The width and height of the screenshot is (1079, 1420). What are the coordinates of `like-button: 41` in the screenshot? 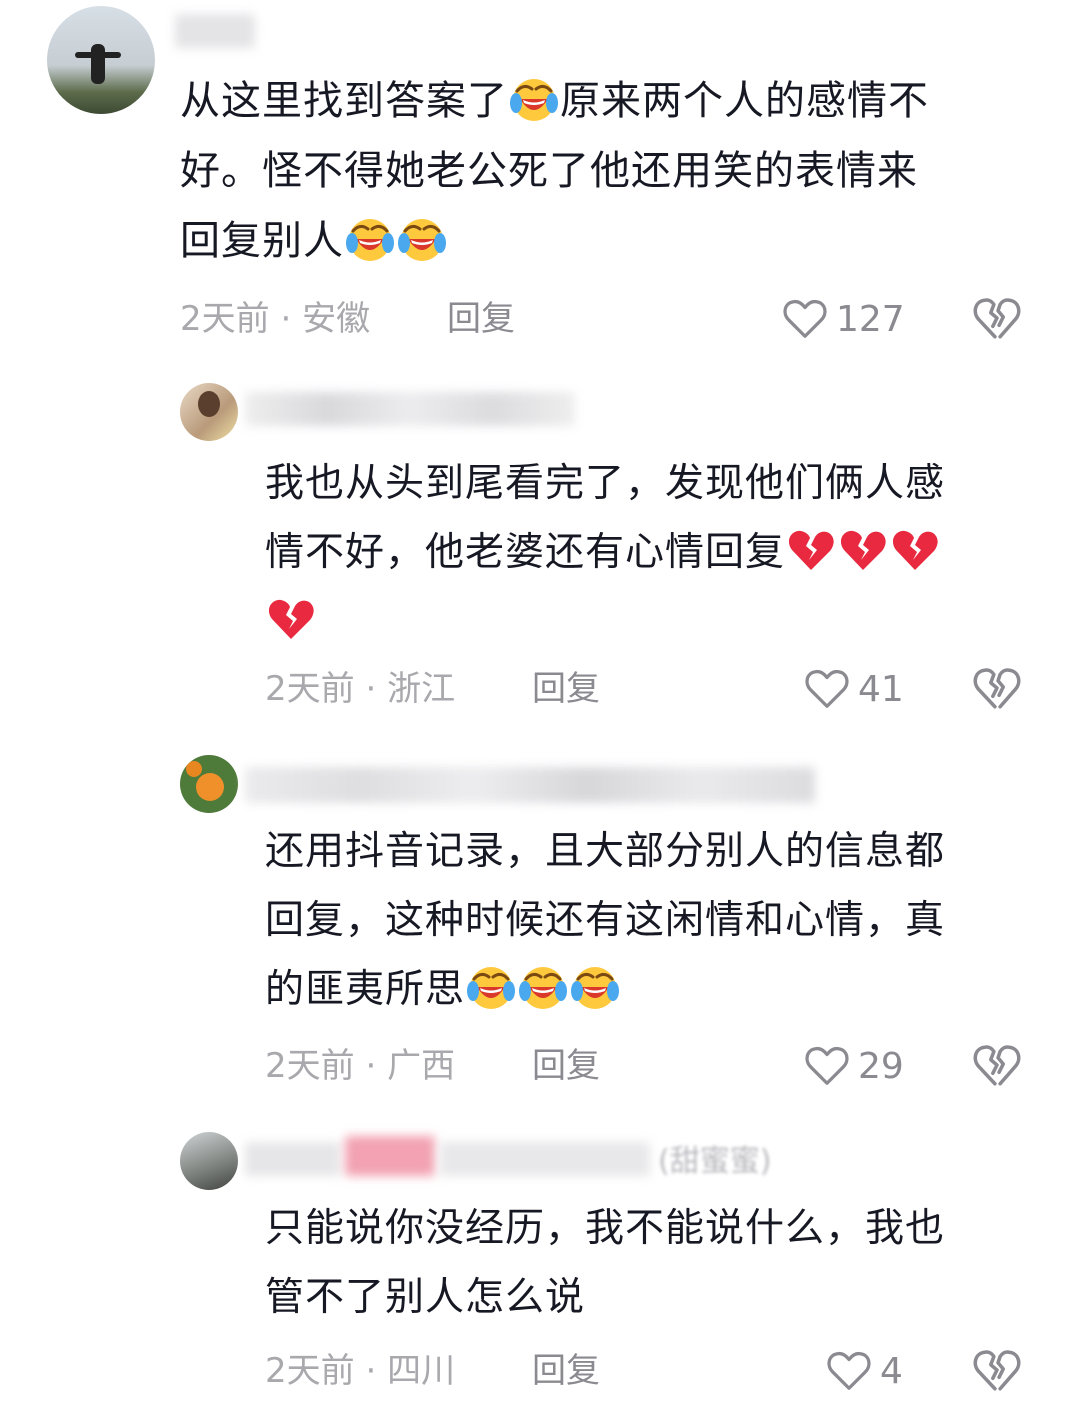 It's located at (854, 689).